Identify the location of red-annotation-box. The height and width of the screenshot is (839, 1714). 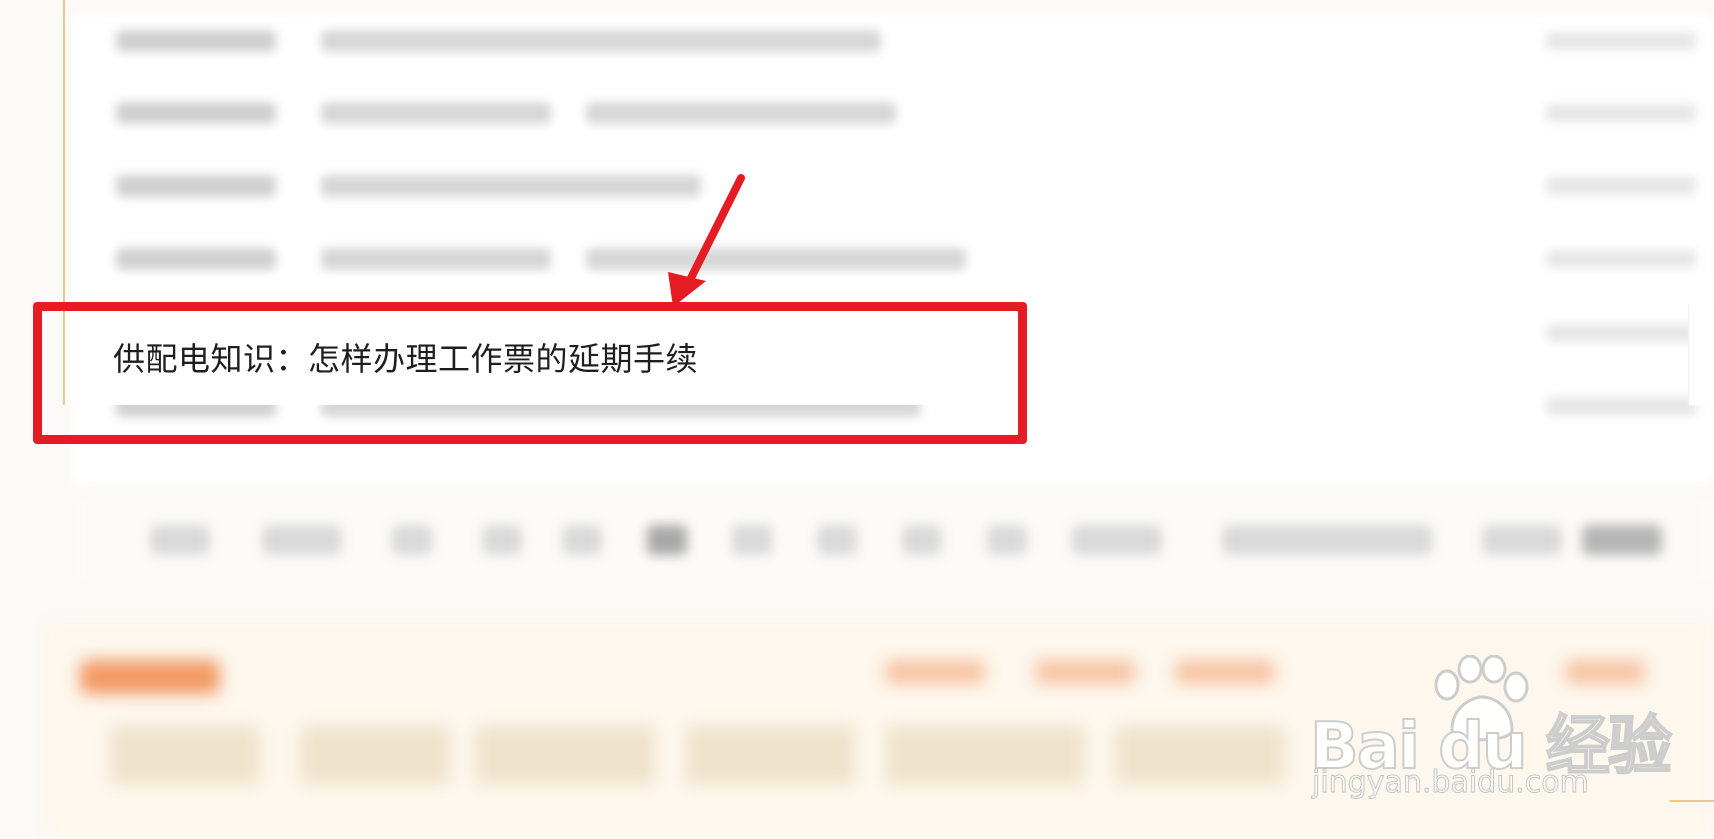
(530, 373).